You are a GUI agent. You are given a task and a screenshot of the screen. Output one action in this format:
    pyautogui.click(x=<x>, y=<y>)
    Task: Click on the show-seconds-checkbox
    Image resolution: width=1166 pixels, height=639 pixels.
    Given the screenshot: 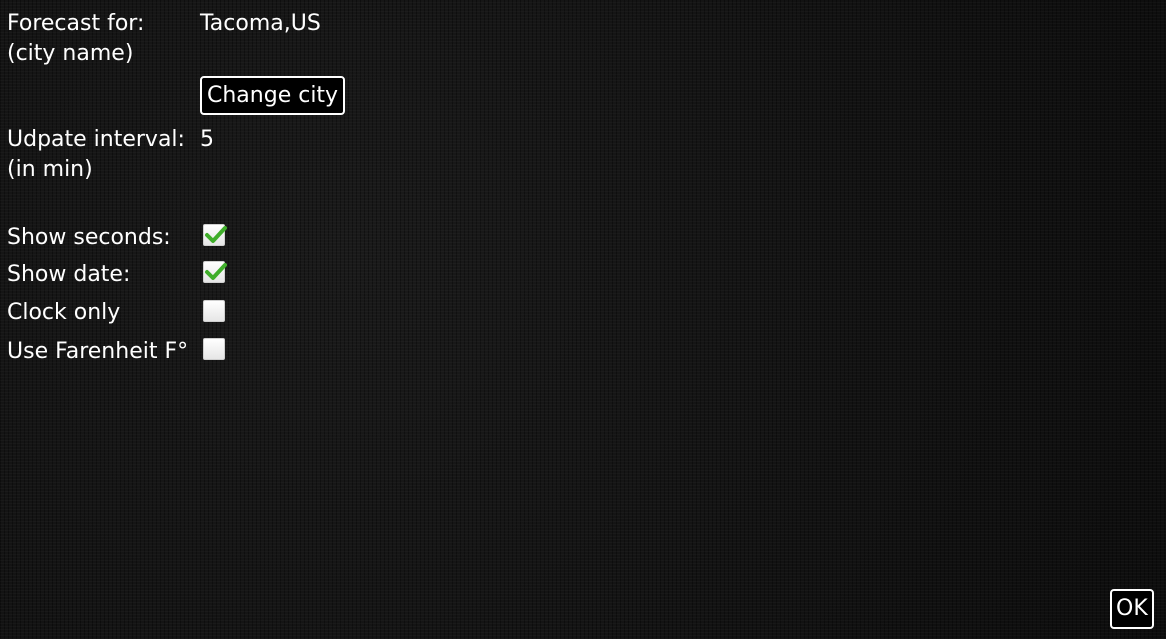 What is the action you would take?
    pyautogui.click(x=215, y=235)
    